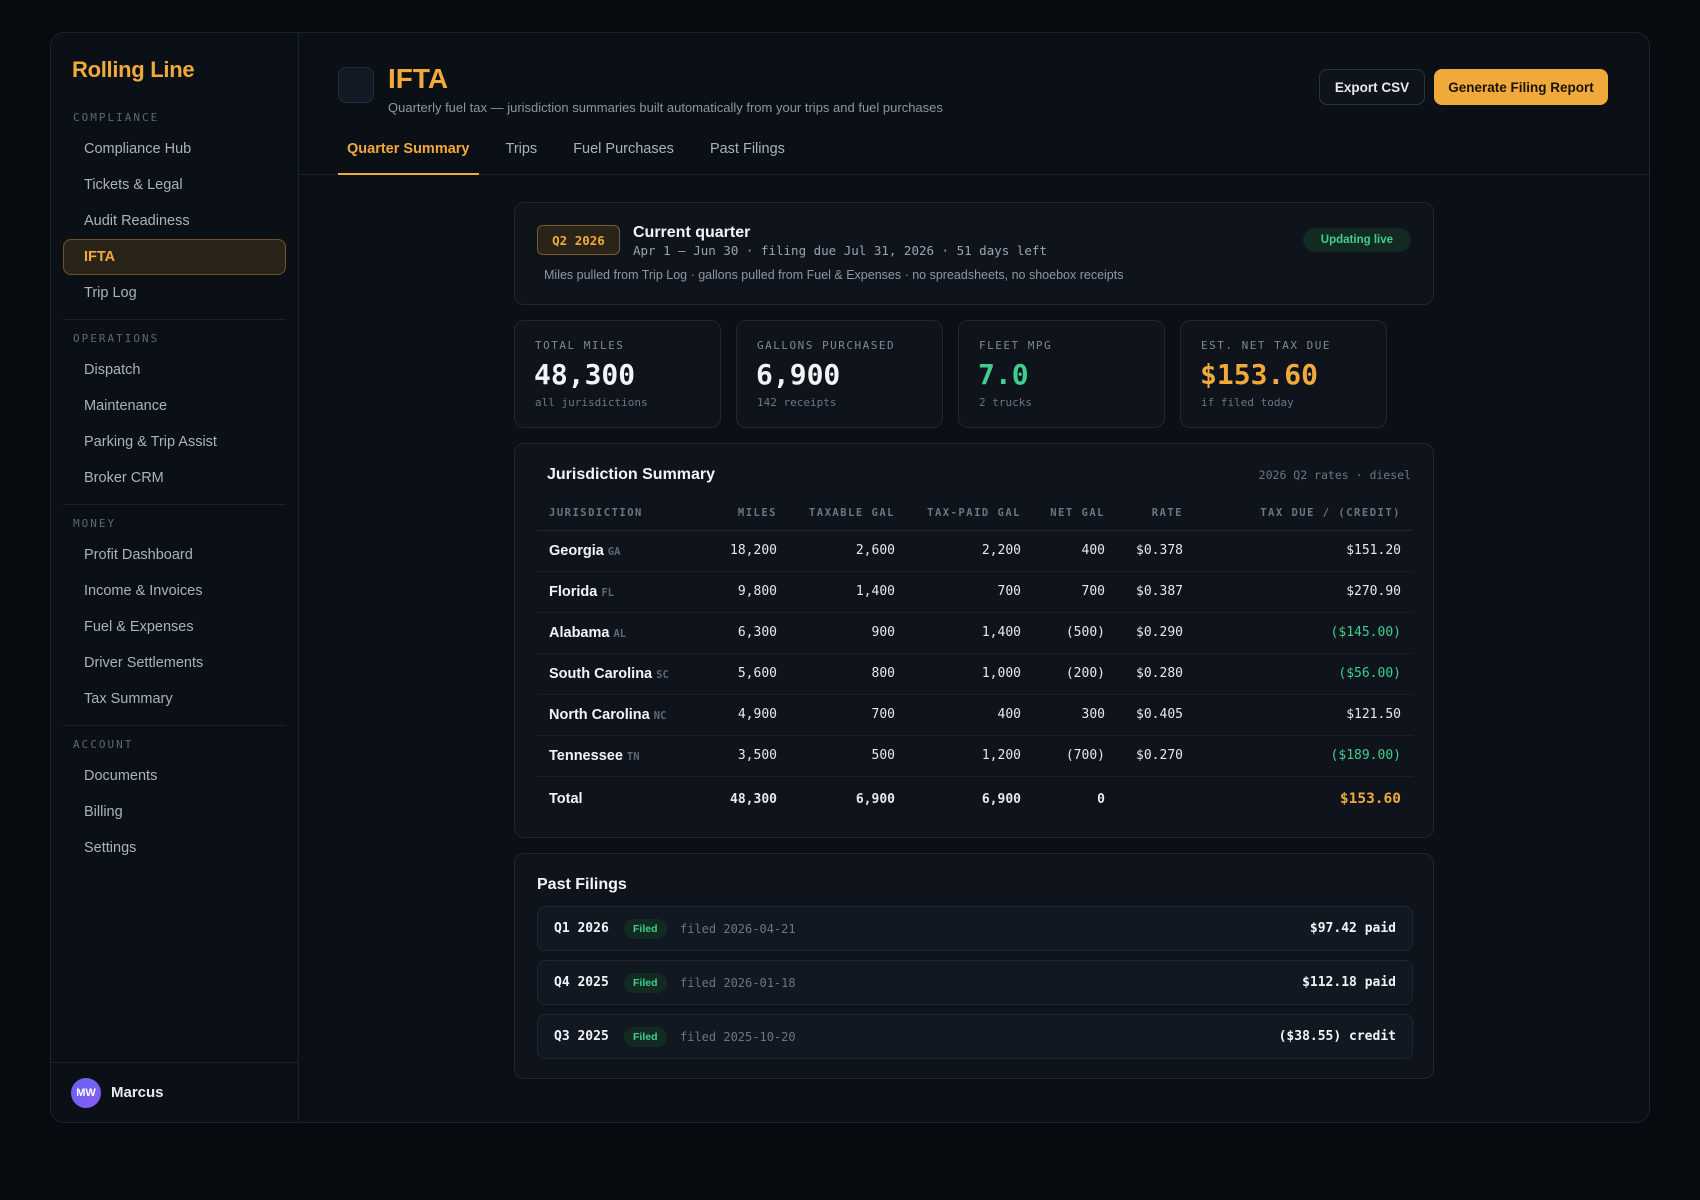 The width and height of the screenshot is (1700, 1200). Describe the element at coordinates (1521, 87) in the screenshot. I see `generate-filing-report-button: Generate Filing Report` at that location.